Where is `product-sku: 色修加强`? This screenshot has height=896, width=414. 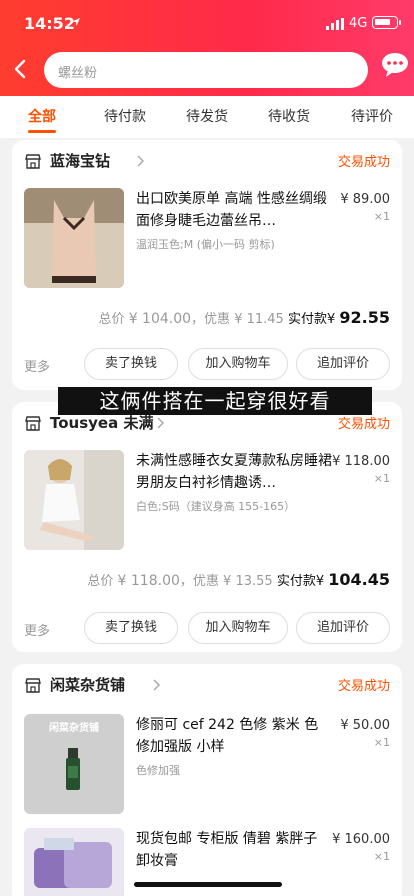 product-sku: 色修加强 is located at coordinates (158, 770).